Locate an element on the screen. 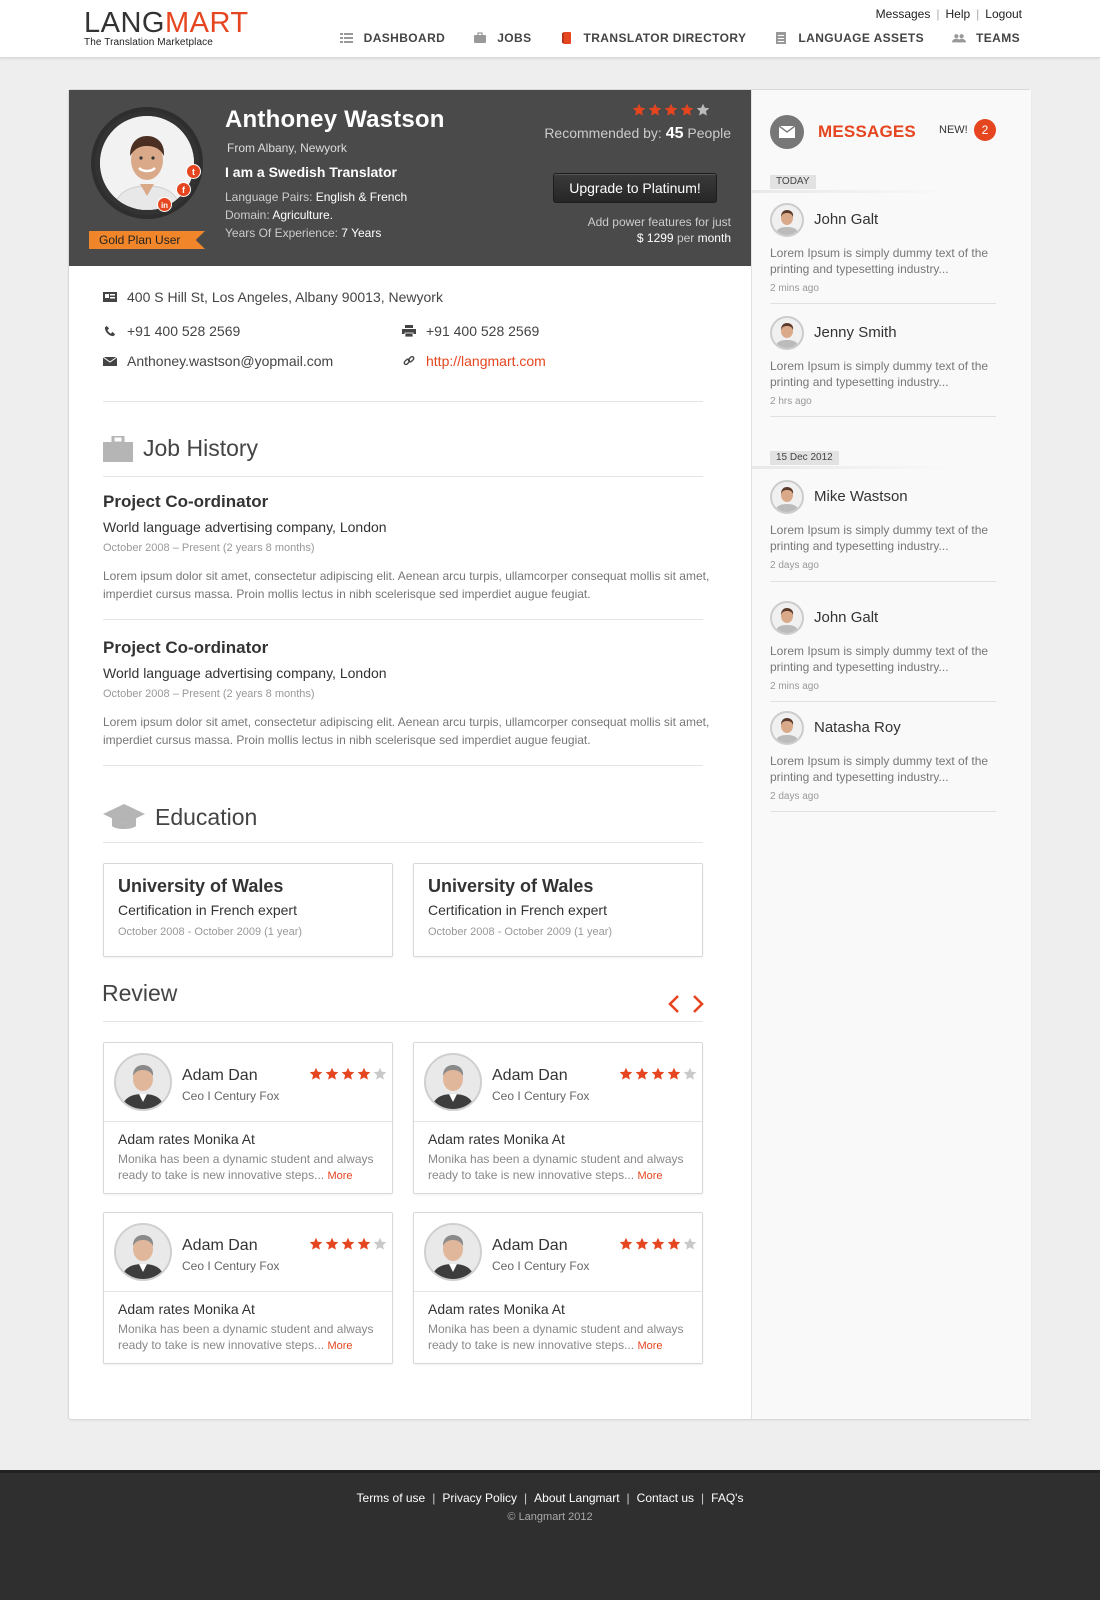  upgrade-button: Upgrade to Platinum! is located at coordinates (635, 188).